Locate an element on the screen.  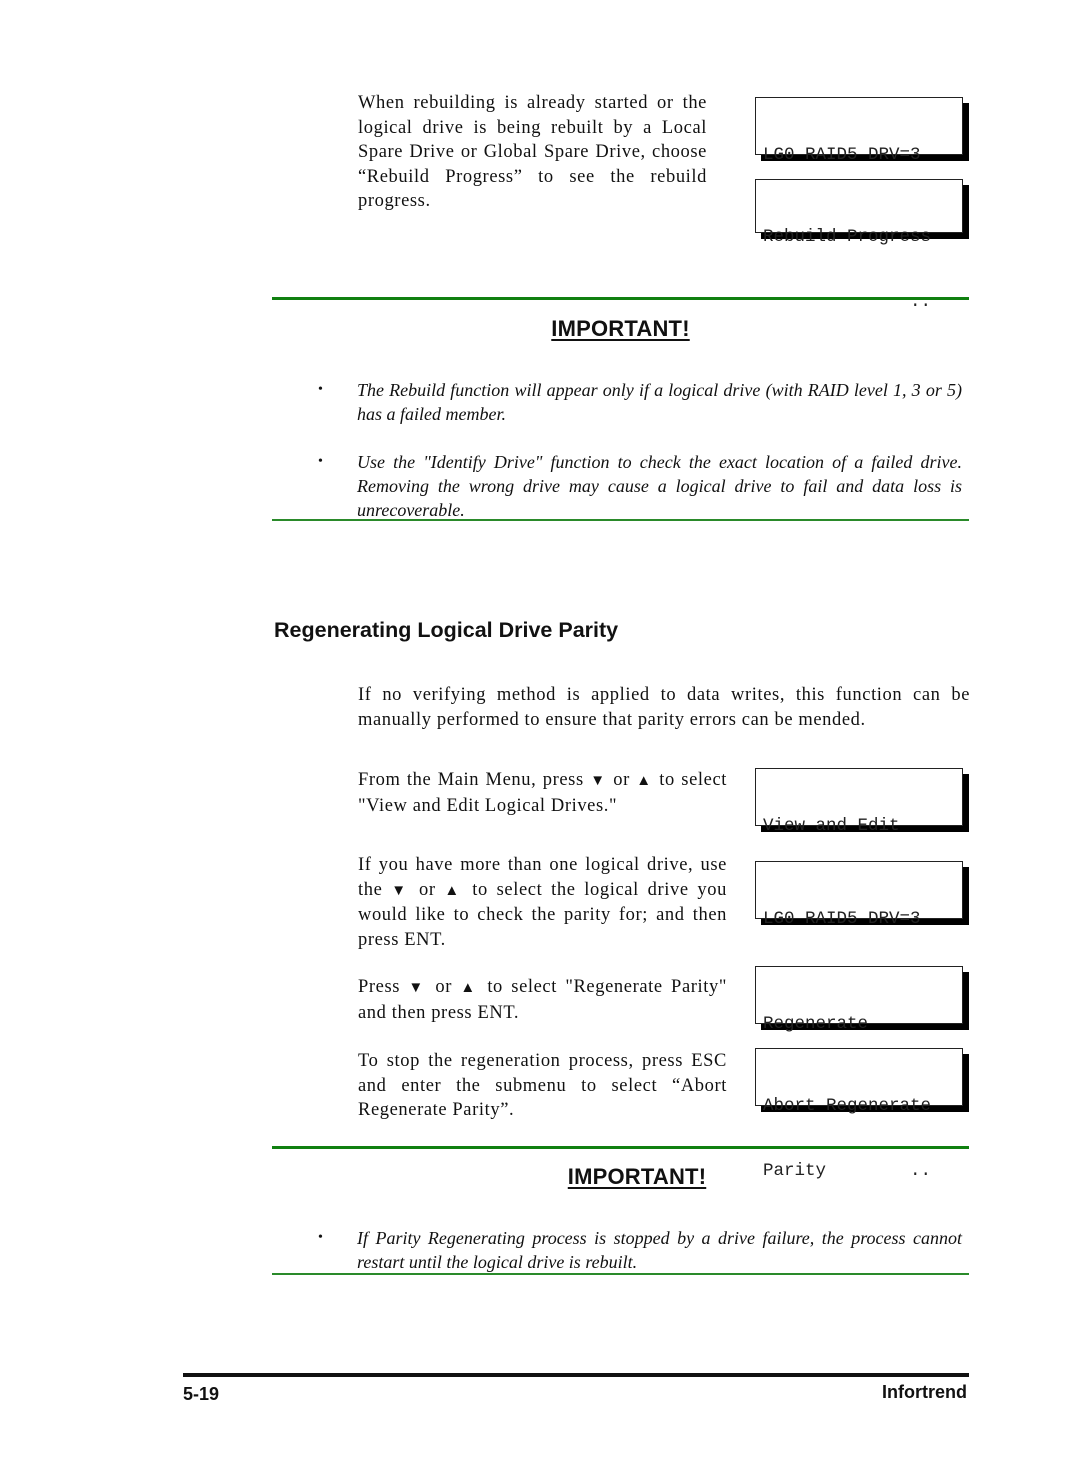
section-heading: Regenerating Logical Drive Parity is located at coordinates (446, 630).